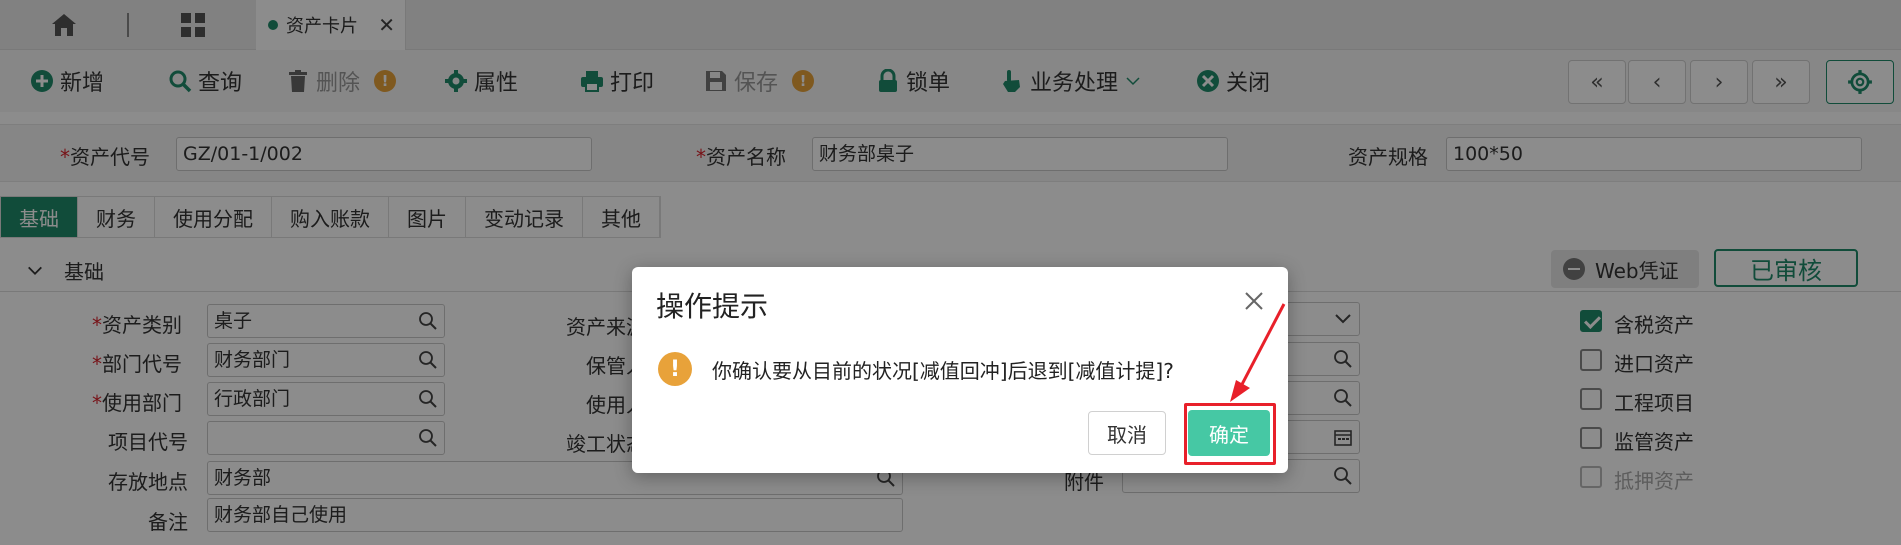  I want to click on confirm-dialog: 操作提示 ! 你确认要从目前的状况[减值回冲]后退到[减值计提]? 取消 确定, so click(960, 370).